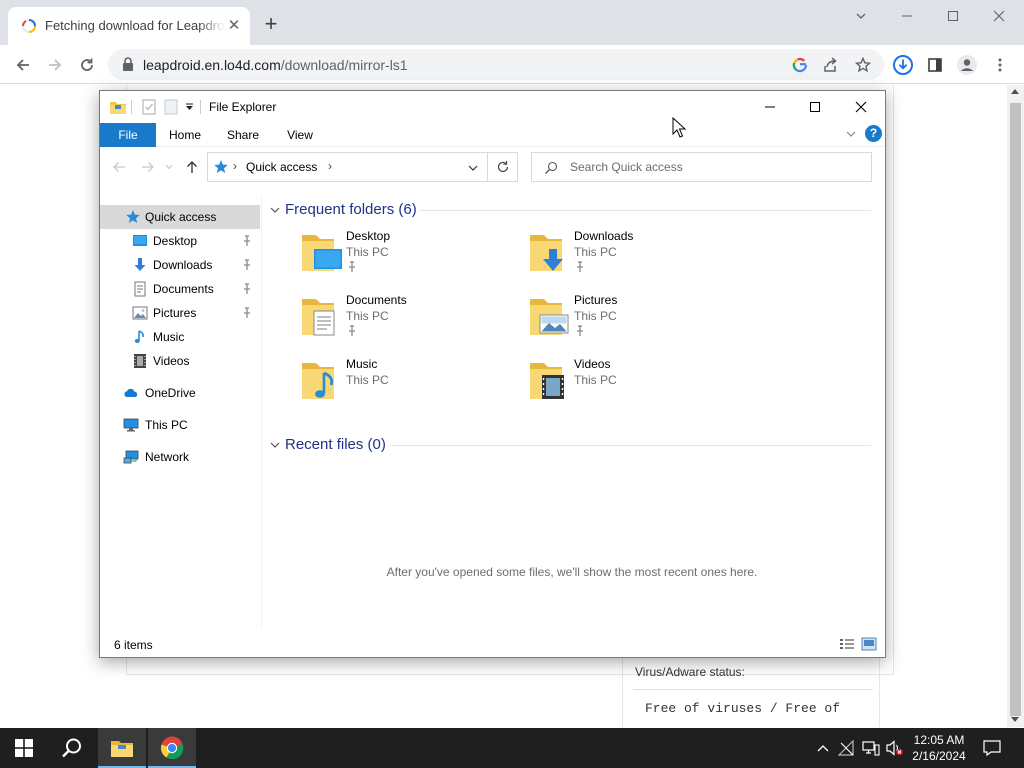 Image resolution: width=1024 pixels, height=768 pixels. I want to click on tab-file: File, so click(128, 135).